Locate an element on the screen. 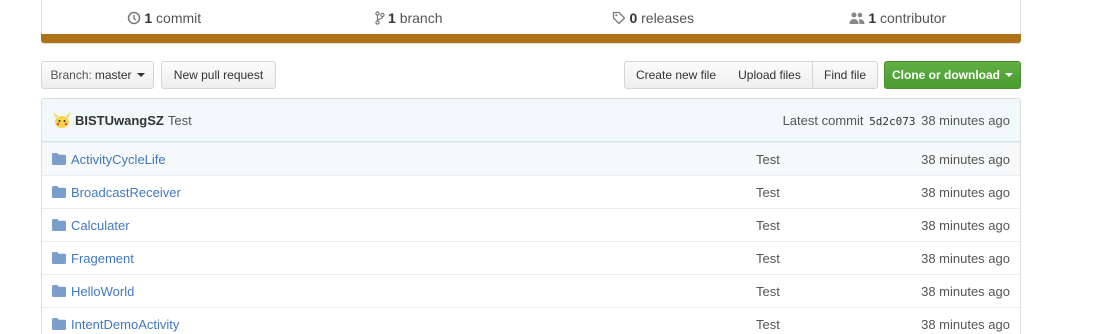 This screenshot has width=1110, height=334. file-name-link: ActivityCycleLife is located at coordinates (411, 159).